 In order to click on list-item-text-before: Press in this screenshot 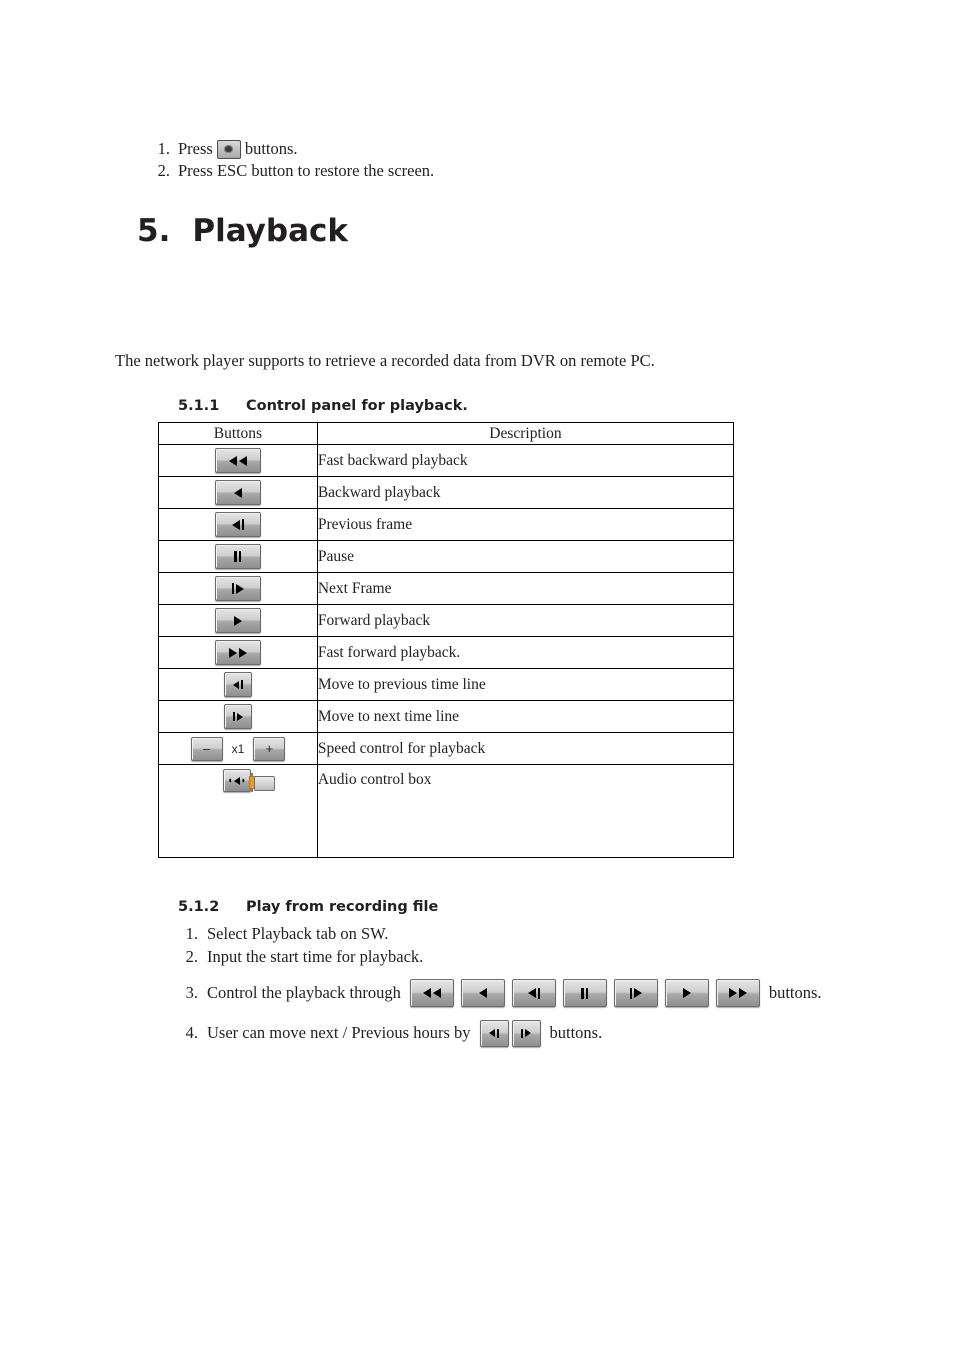, I will do `click(195, 148)`.